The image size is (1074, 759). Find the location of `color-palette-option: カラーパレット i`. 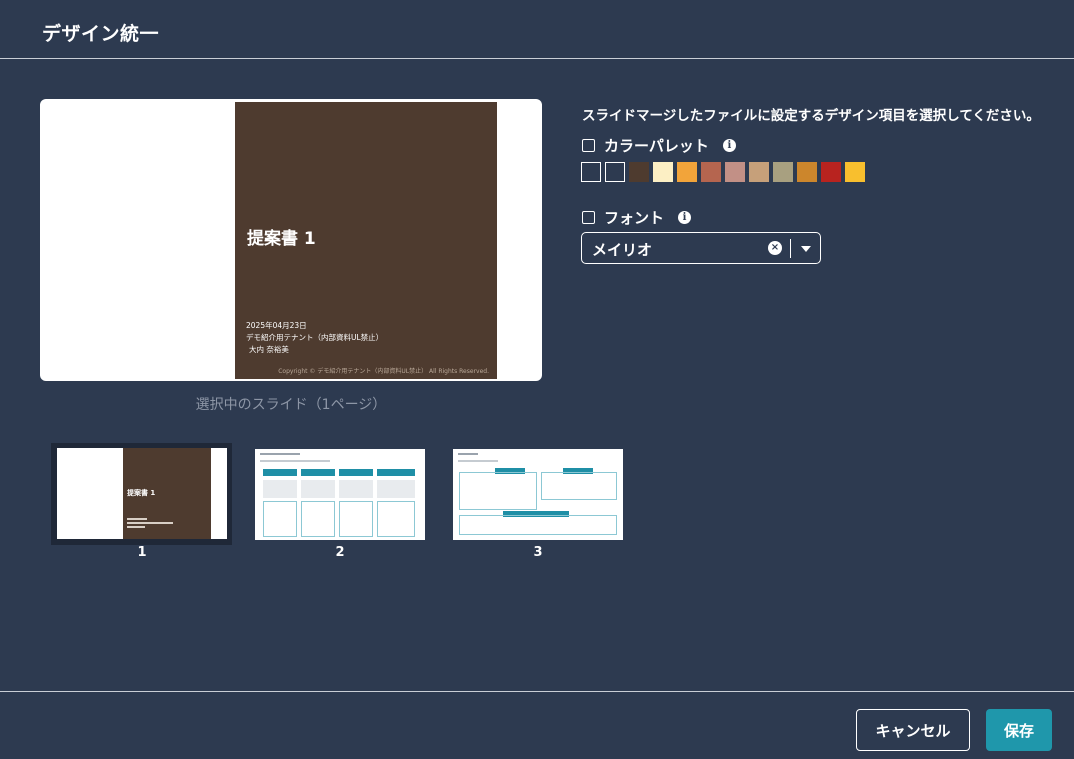

color-palette-option: カラーパレット i is located at coordinates (659, 145).